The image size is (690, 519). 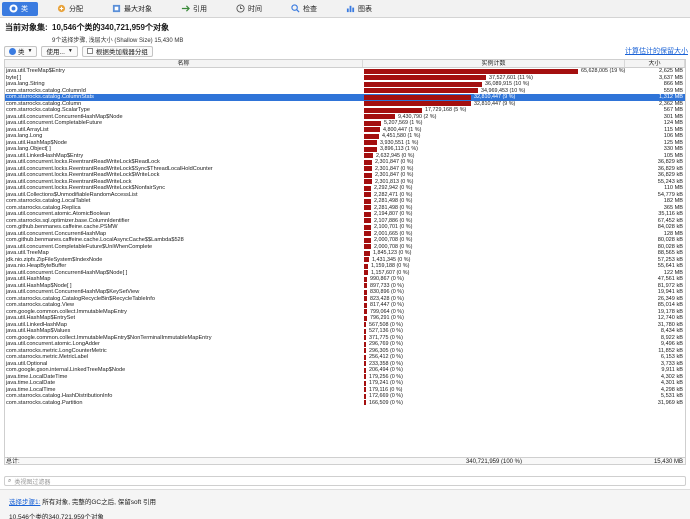 I want to click on tab-label: 检查, so click(x=310, y=9).